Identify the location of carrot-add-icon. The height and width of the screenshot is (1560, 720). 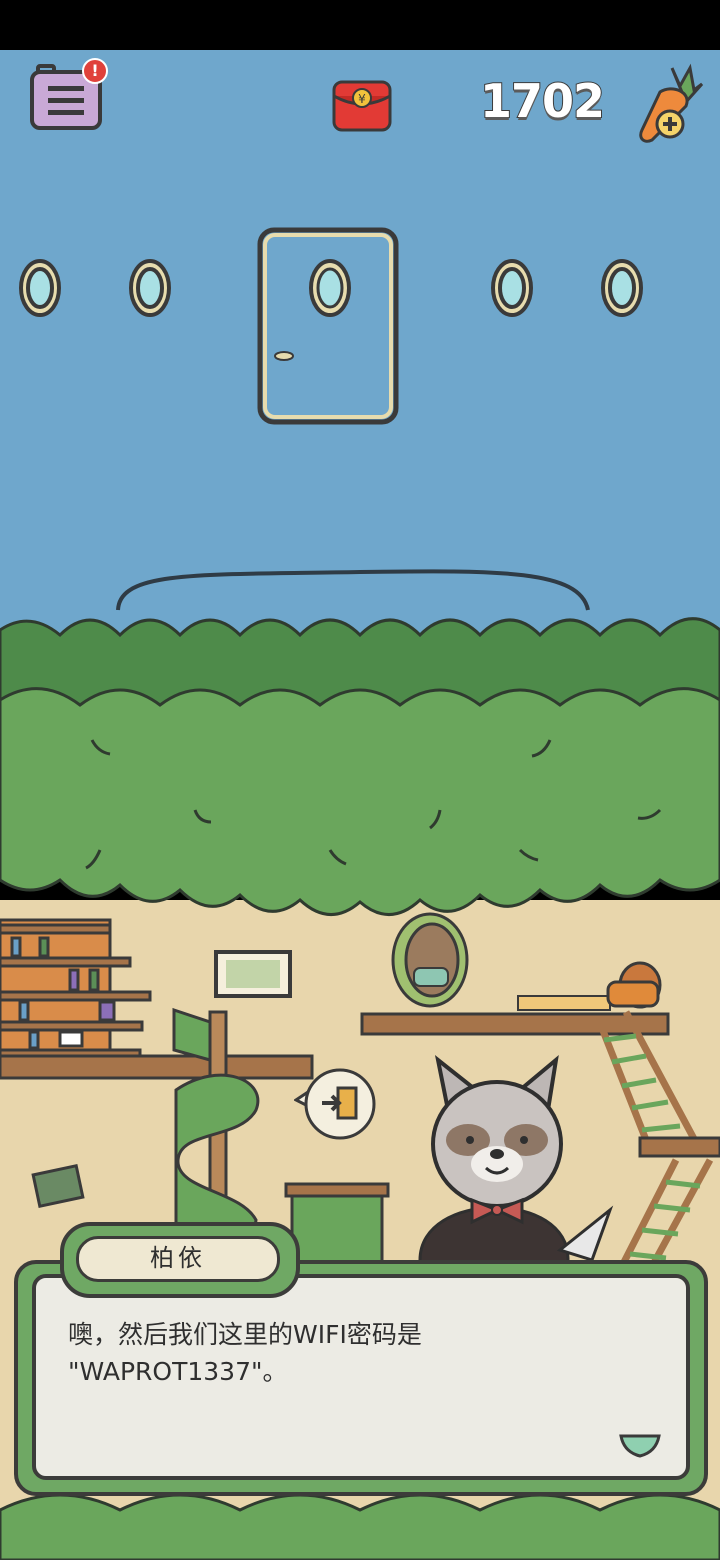
(671, 103).